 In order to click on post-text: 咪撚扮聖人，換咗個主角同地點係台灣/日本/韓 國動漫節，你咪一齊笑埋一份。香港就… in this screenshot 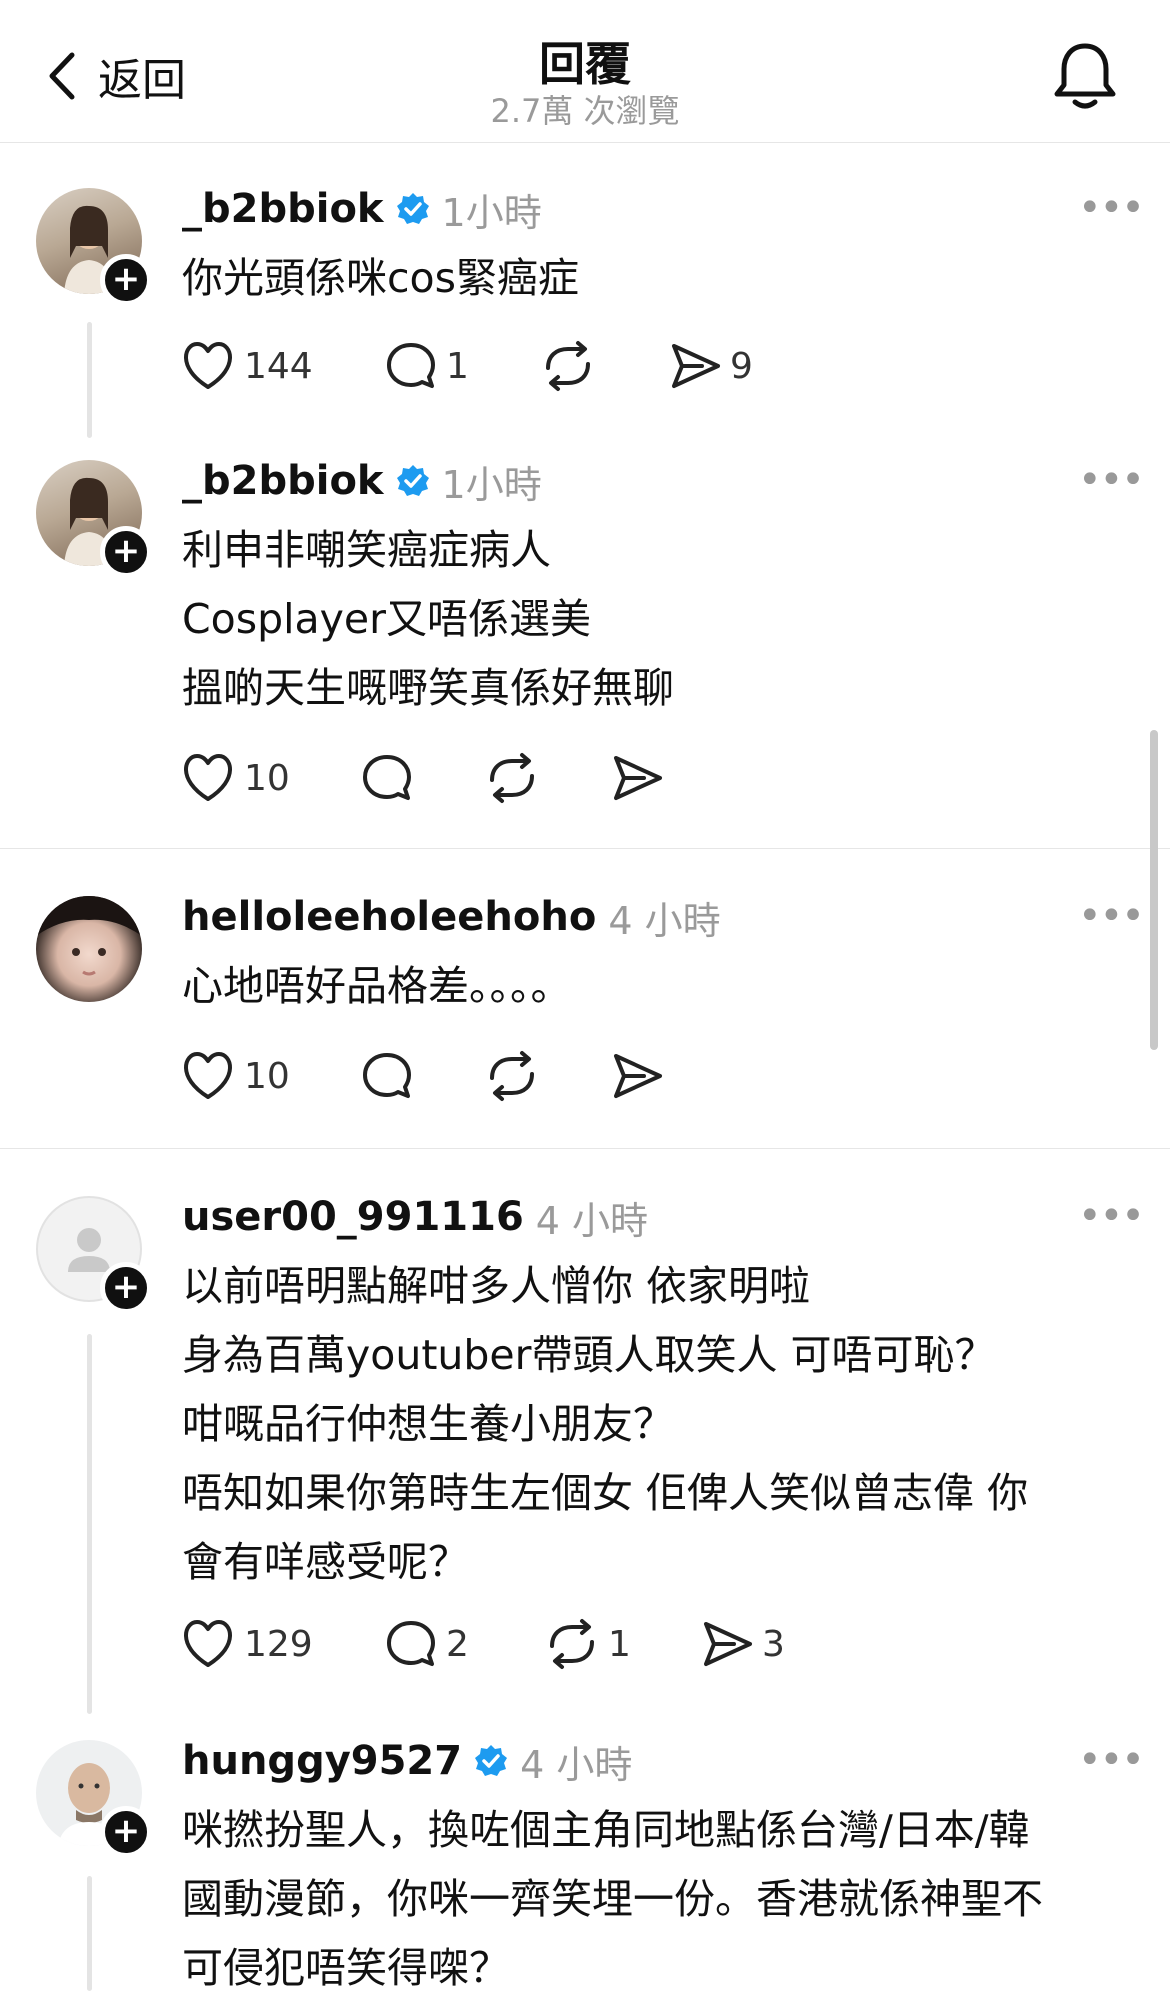, I will do `click(662, 1899)`.